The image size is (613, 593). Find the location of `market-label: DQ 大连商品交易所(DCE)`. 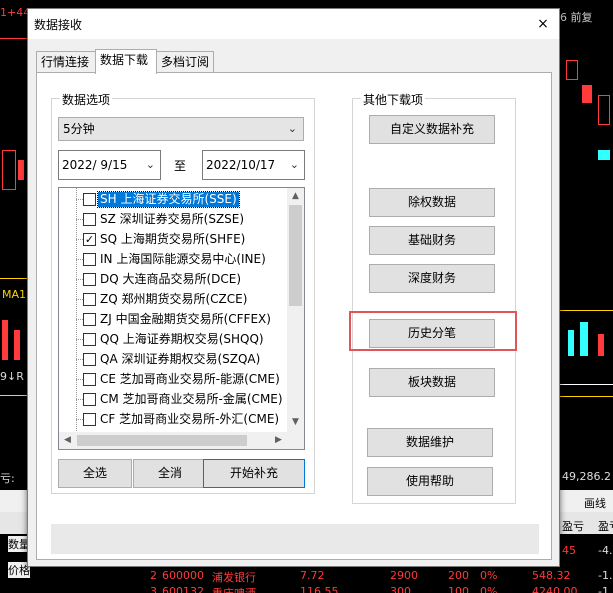

market-label: DQ 大连商品交易所(DCE) is located at coordinates (171, 279).